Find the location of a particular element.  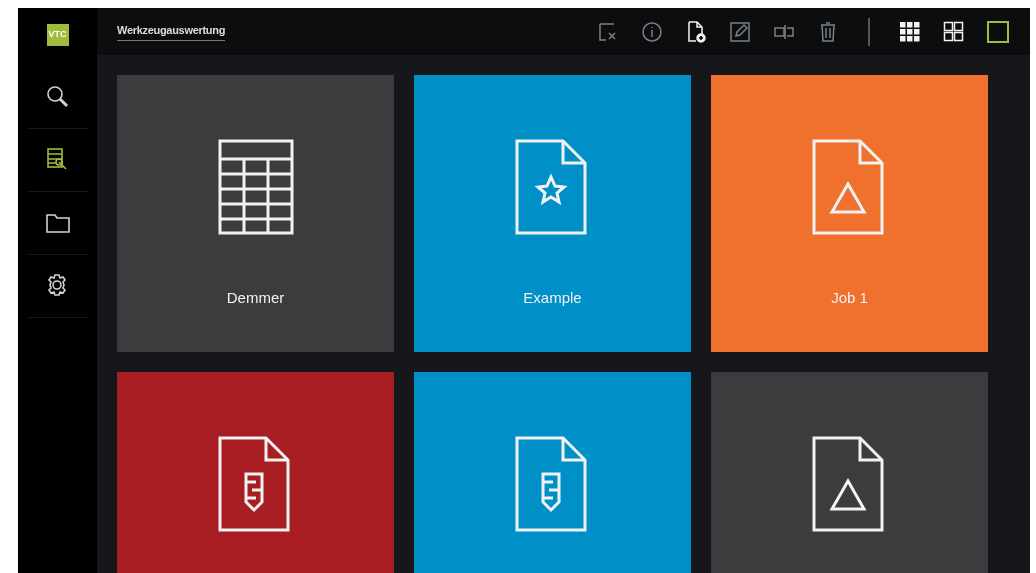

medium-grid-icon is located at coordinates (954, 31).